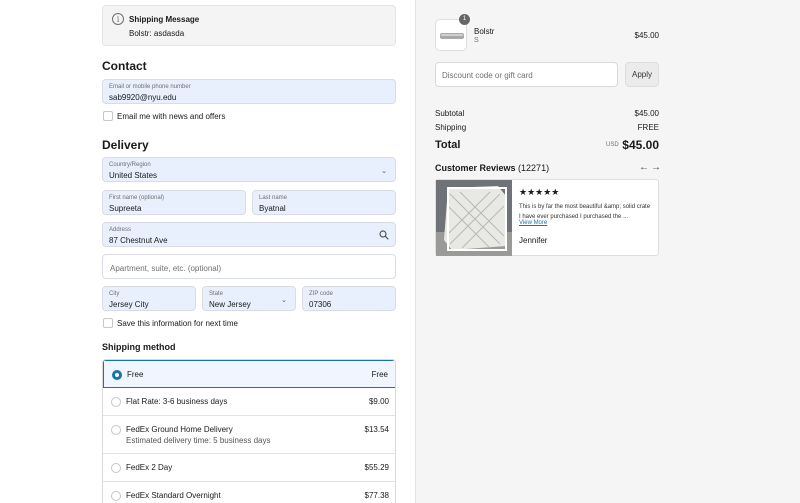 This screenshot has width=800, height=503. I want to click on apartment-placeholder: Apartment, suite, etc. (optional), so click(166, 268).